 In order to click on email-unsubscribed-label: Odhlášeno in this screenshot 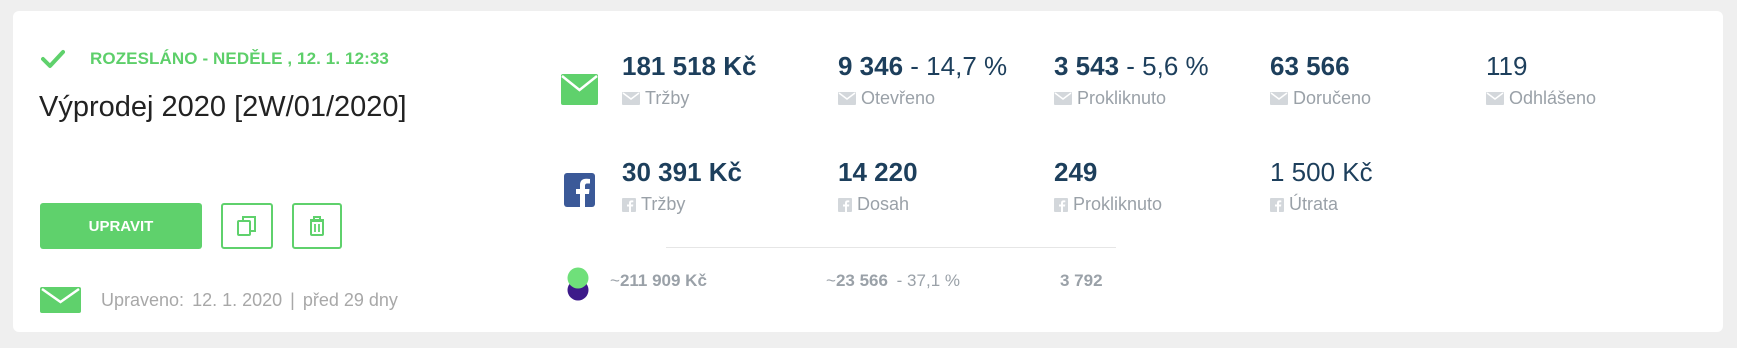, I will do `click(1553, 98)`.